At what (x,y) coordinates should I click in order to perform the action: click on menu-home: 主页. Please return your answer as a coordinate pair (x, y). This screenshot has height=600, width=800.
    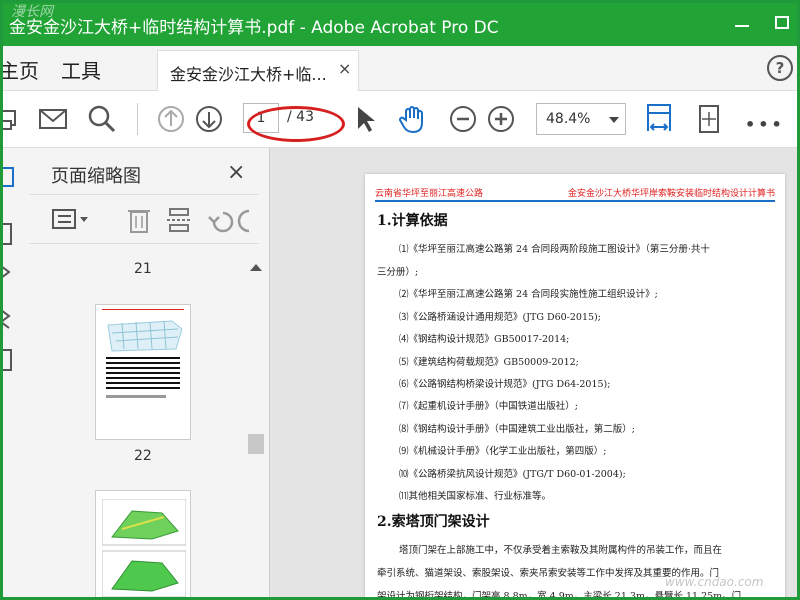
    Looking at the image, I should click on (21, 69).